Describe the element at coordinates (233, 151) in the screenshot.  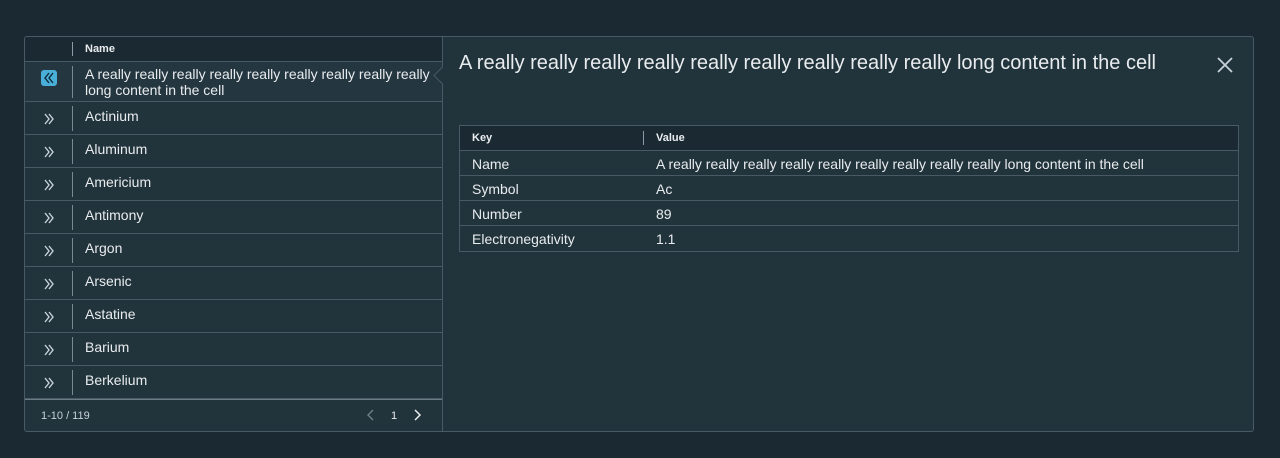
I see `table-row: Aluminum` at that location.